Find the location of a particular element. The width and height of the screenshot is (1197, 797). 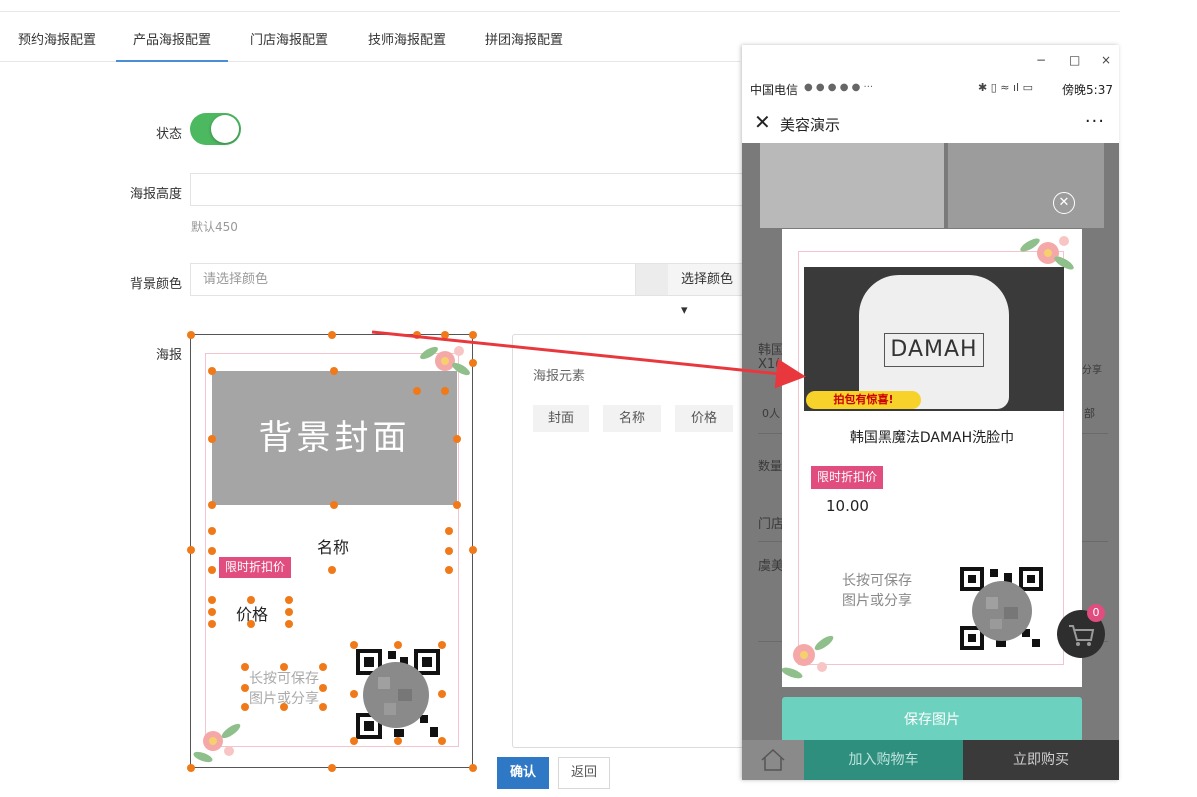

confirm-button: 确认 is located at coordinates (523, 773).